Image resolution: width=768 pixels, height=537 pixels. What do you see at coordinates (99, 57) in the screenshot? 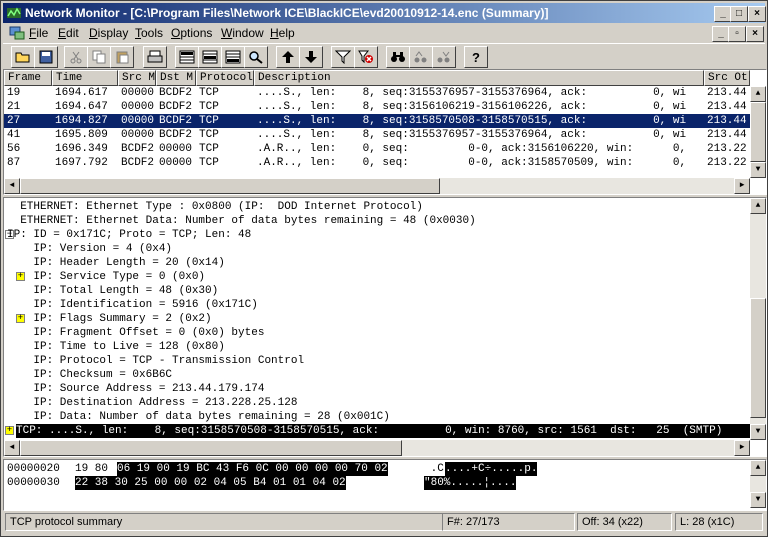
I see `copy-button` at bounding box center [99, 57].